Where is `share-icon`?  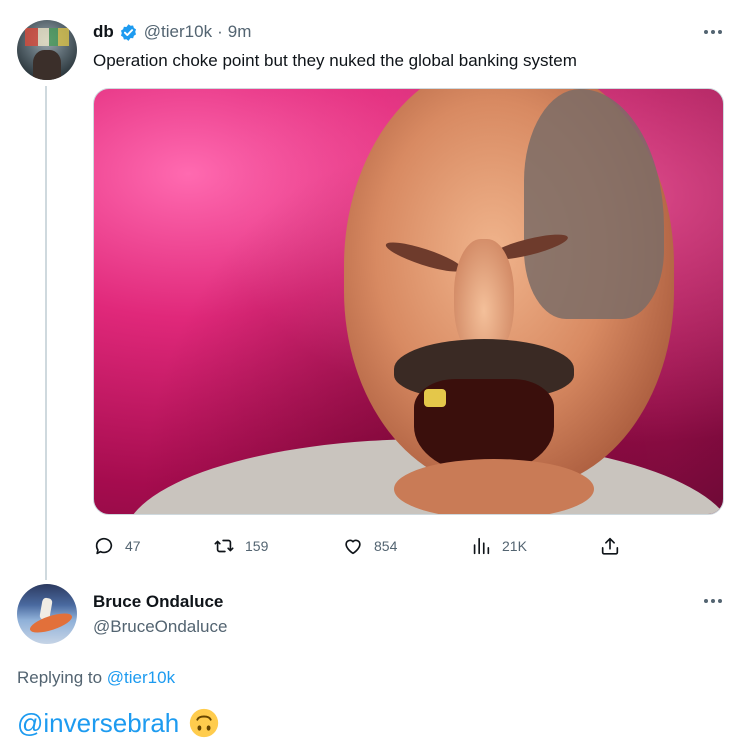 share-icon is located at coordinates (610, 546).